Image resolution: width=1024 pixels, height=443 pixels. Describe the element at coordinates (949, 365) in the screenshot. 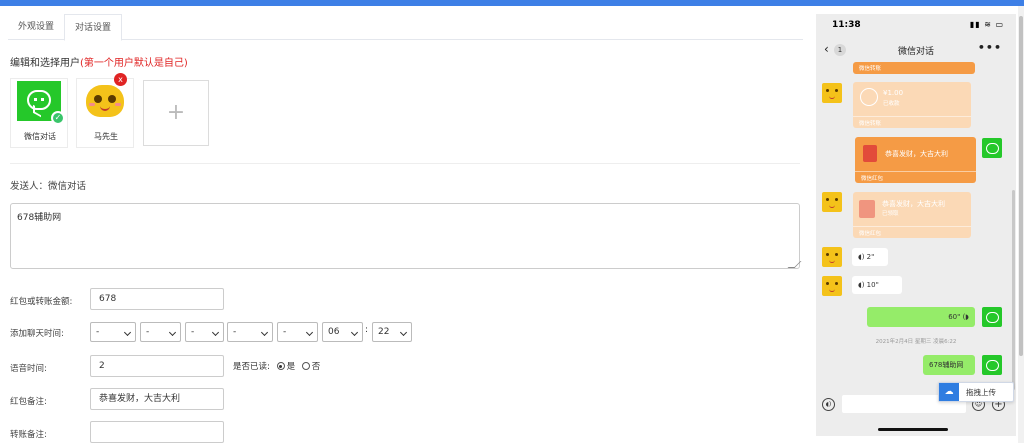

I see `text-message: 678辅助网` at that location.